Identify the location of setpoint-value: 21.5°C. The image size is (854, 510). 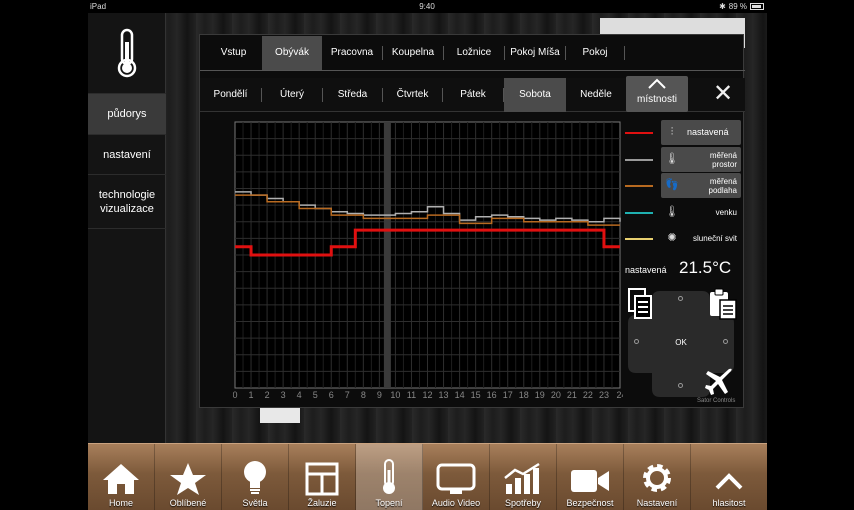
(705, 267).